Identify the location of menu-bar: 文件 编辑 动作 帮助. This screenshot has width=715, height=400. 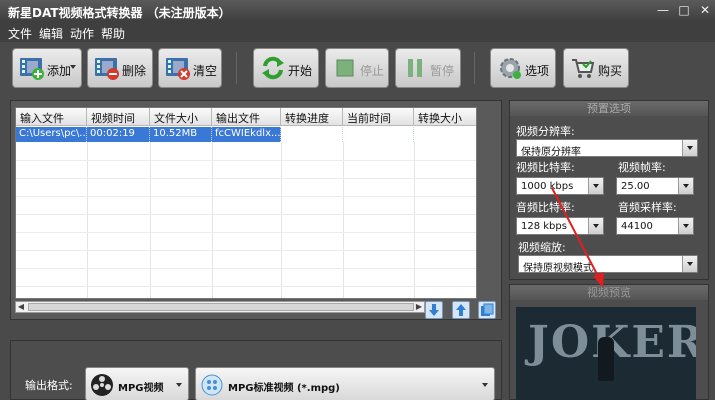
(357, 32).